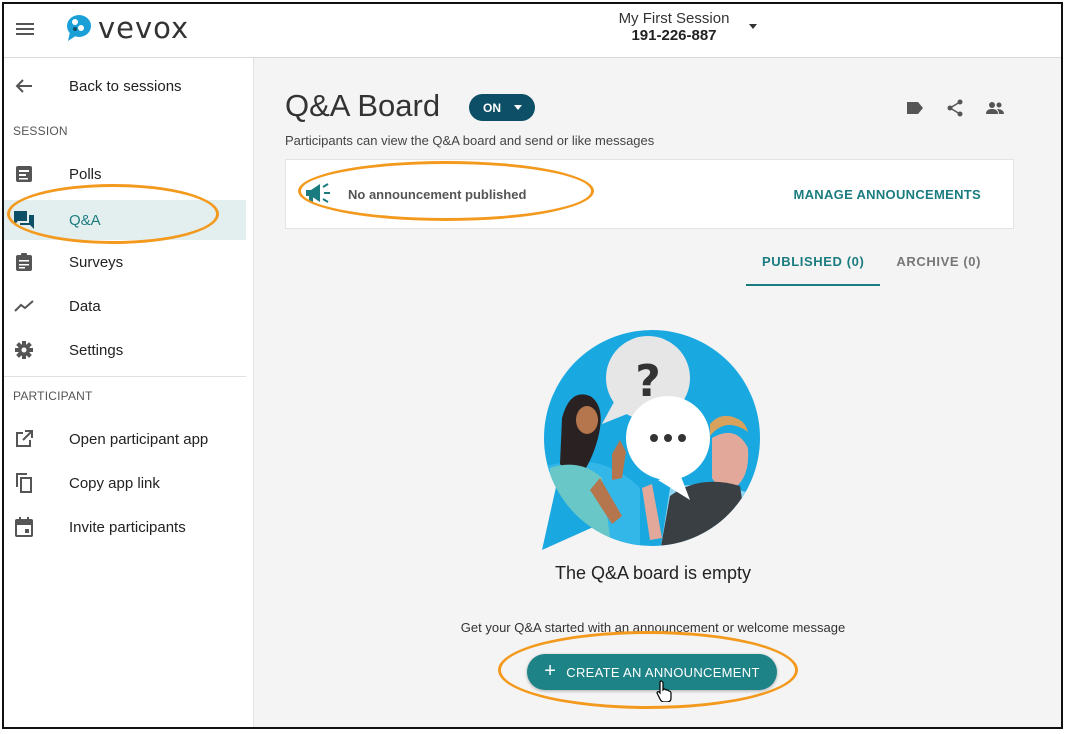 This screenshot has width=1065, height=734. I want to click on tab-archive: ARCHIVE (0), so click(938, 267).